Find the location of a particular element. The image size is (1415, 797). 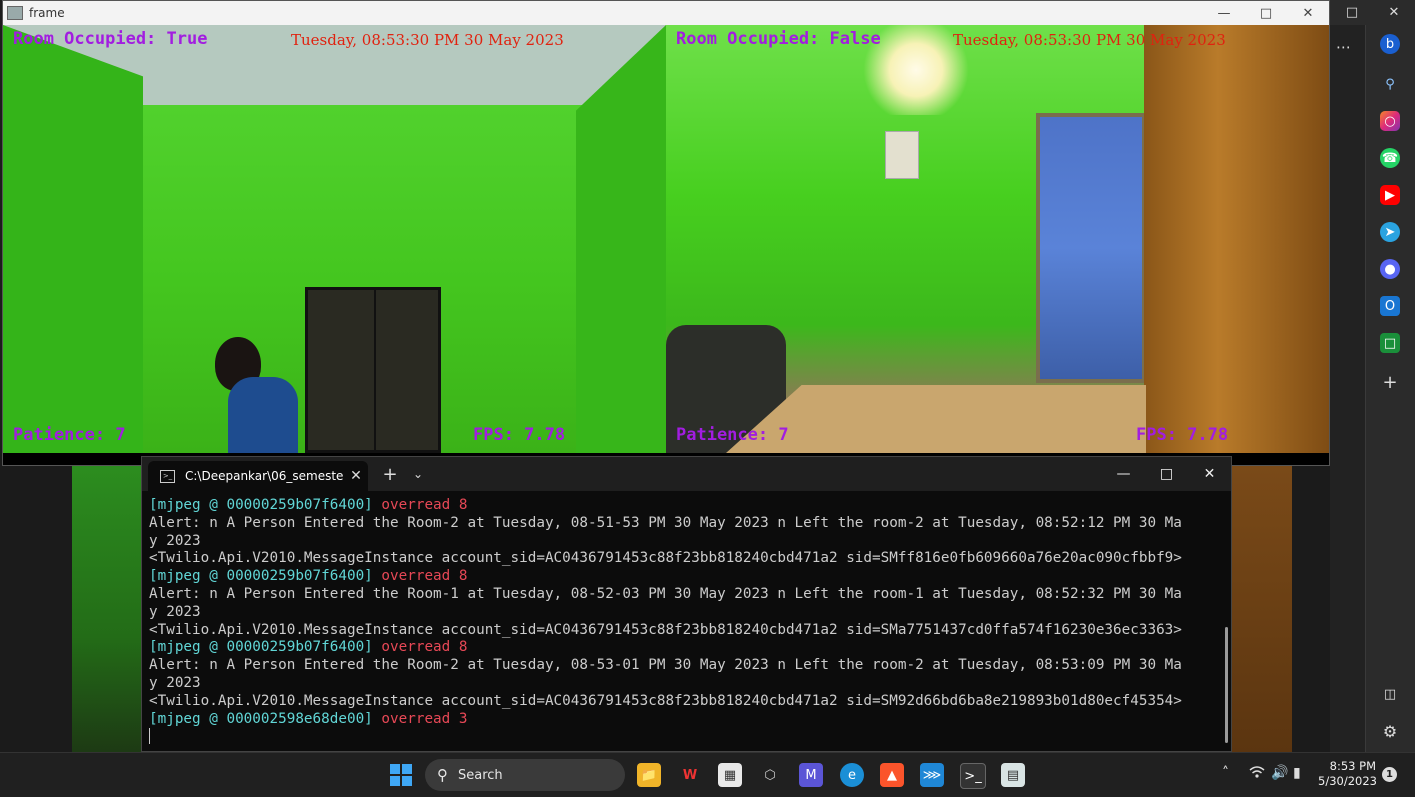

taskbar-search: ⚲ Search is located at coordinates (525, 775).